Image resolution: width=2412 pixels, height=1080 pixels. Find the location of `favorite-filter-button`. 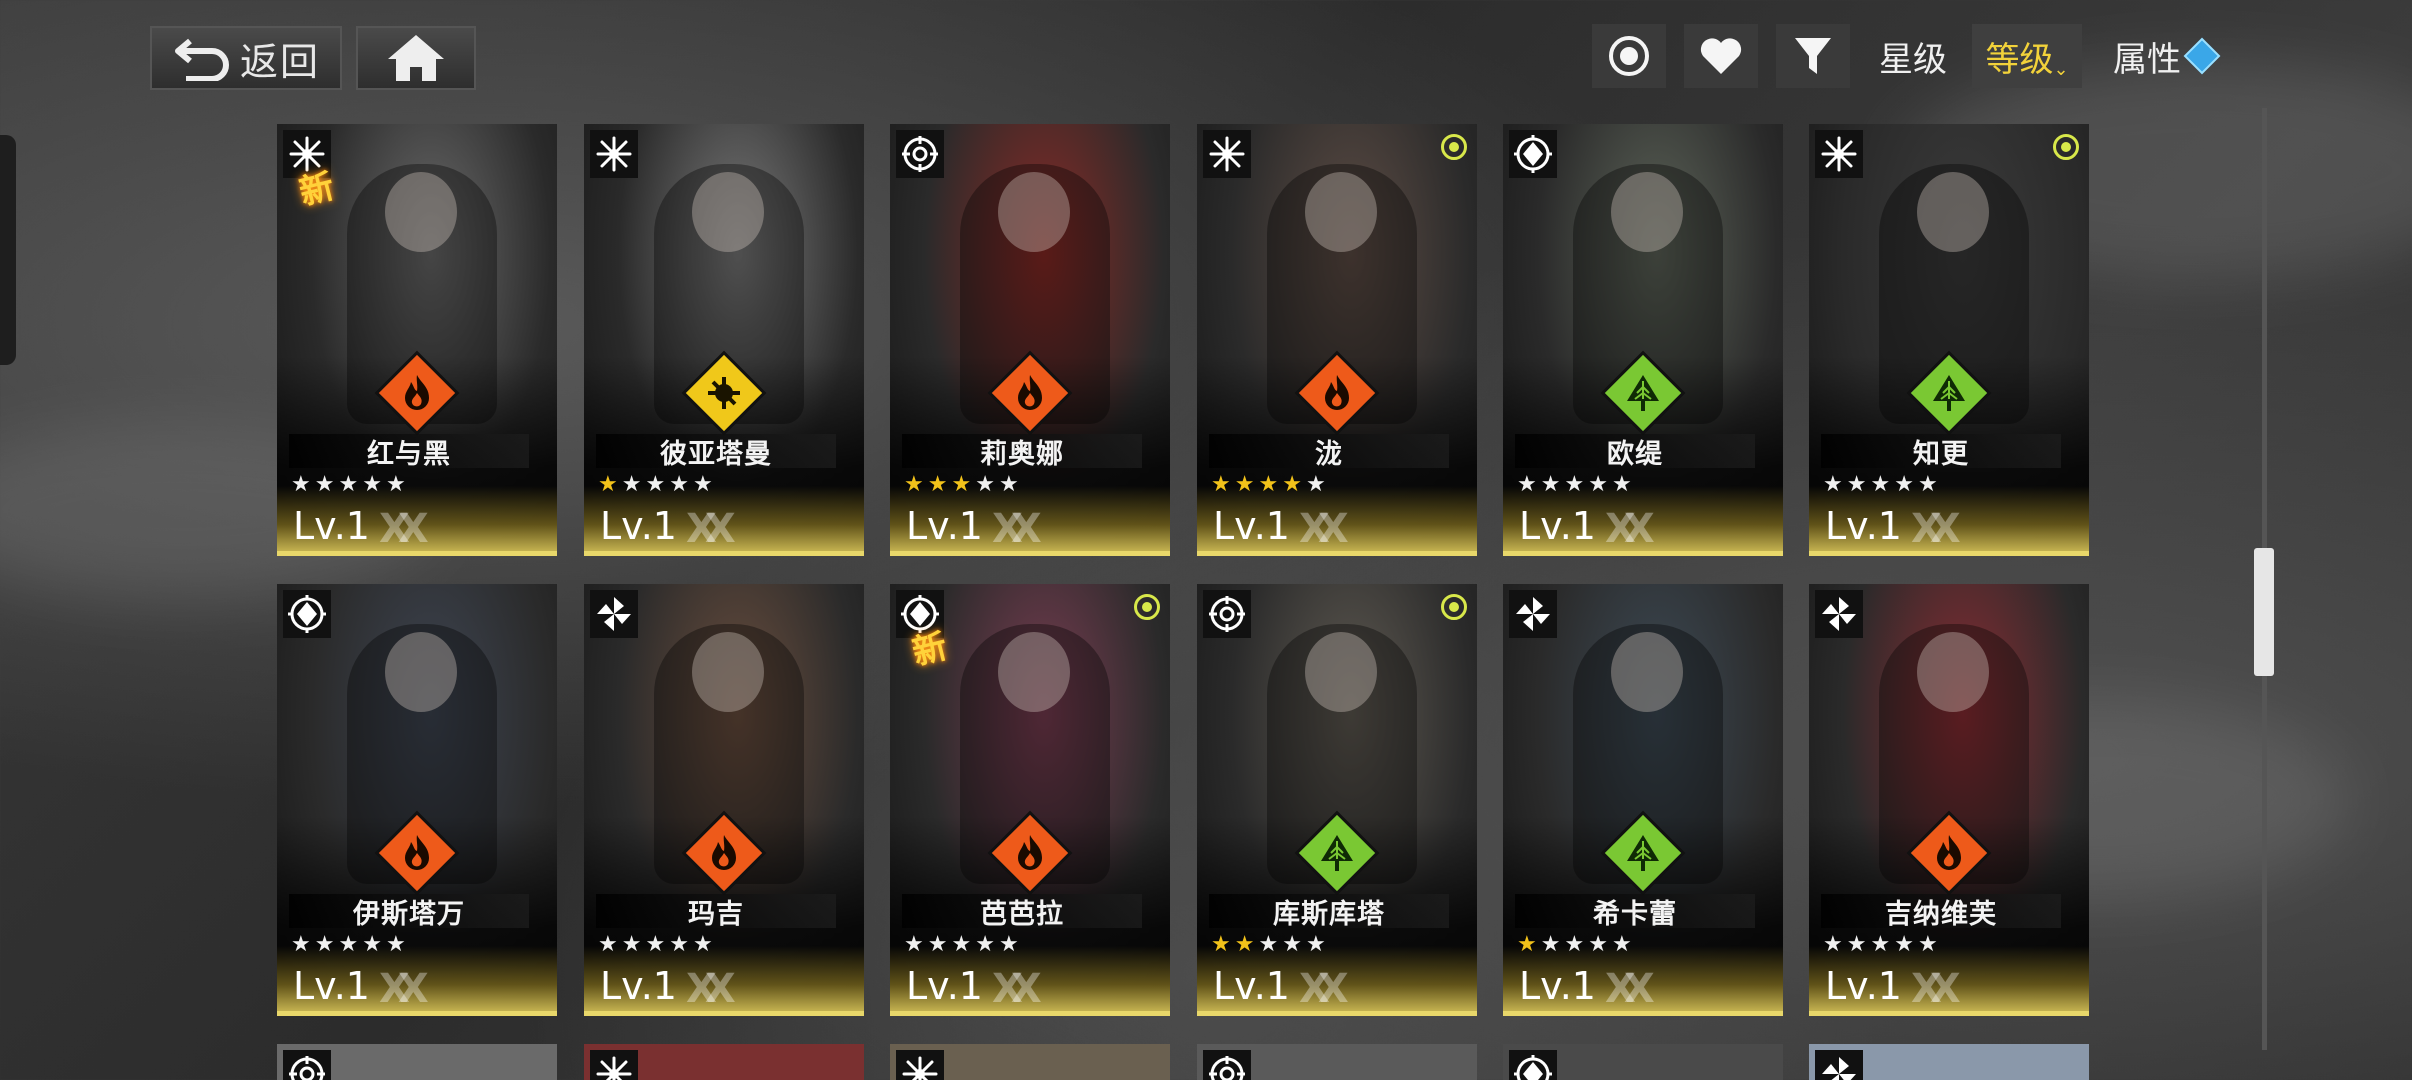

favorite-filter-button is located at coordinates (1721, 56).